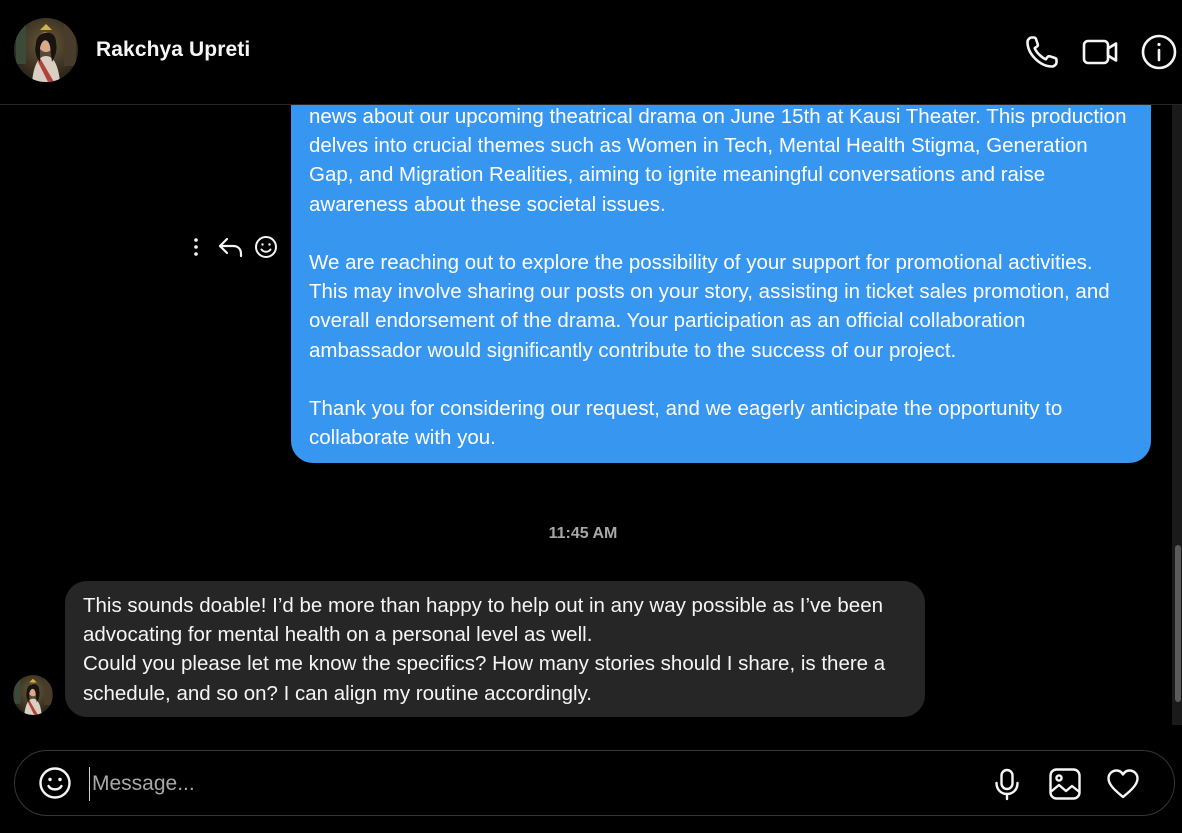  I want to click on vertical-dots-icon, so click(196, 247).